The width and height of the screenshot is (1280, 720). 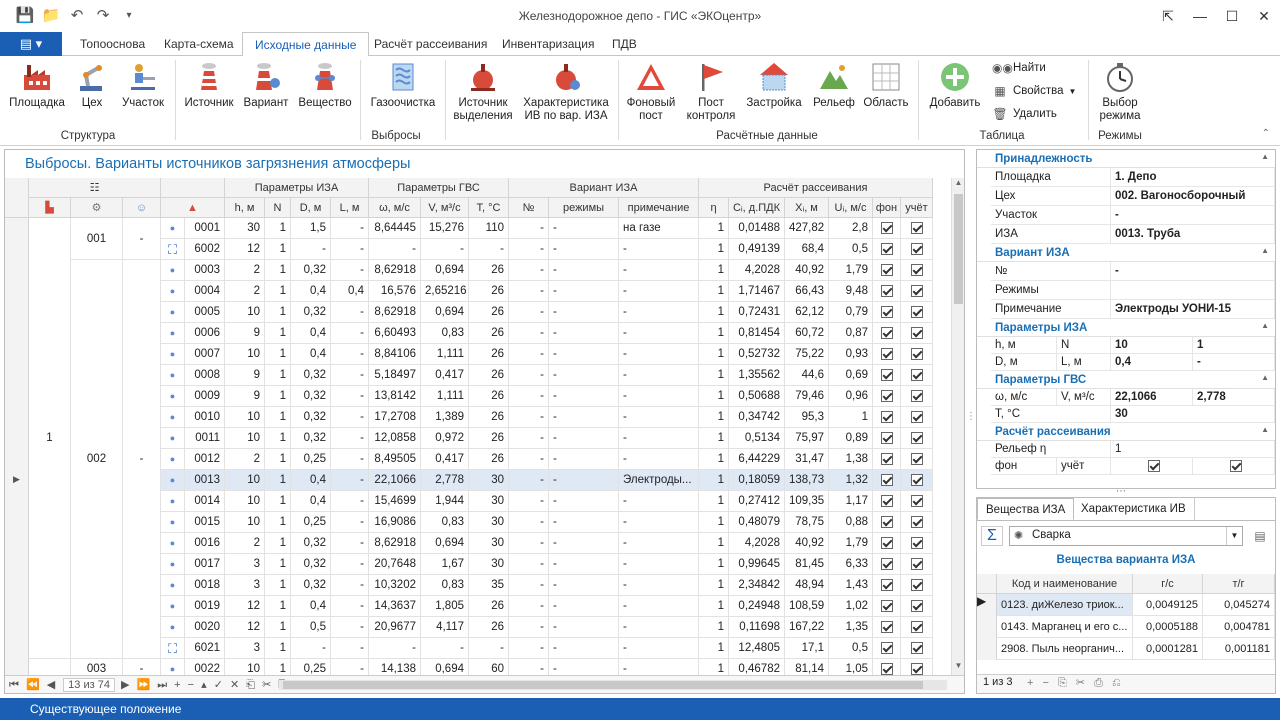 I want to click on cell-h: 3, so click(x=245, y=585).